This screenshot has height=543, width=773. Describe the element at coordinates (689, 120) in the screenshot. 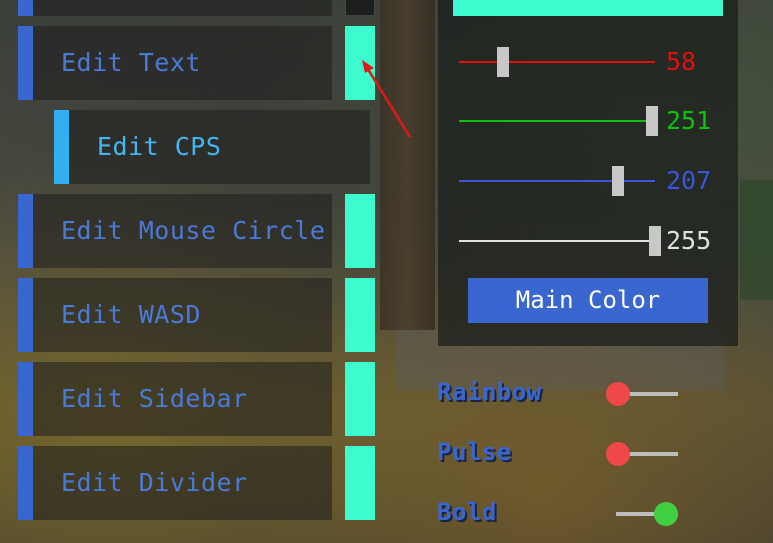

I see `green-value: 251` at that location.